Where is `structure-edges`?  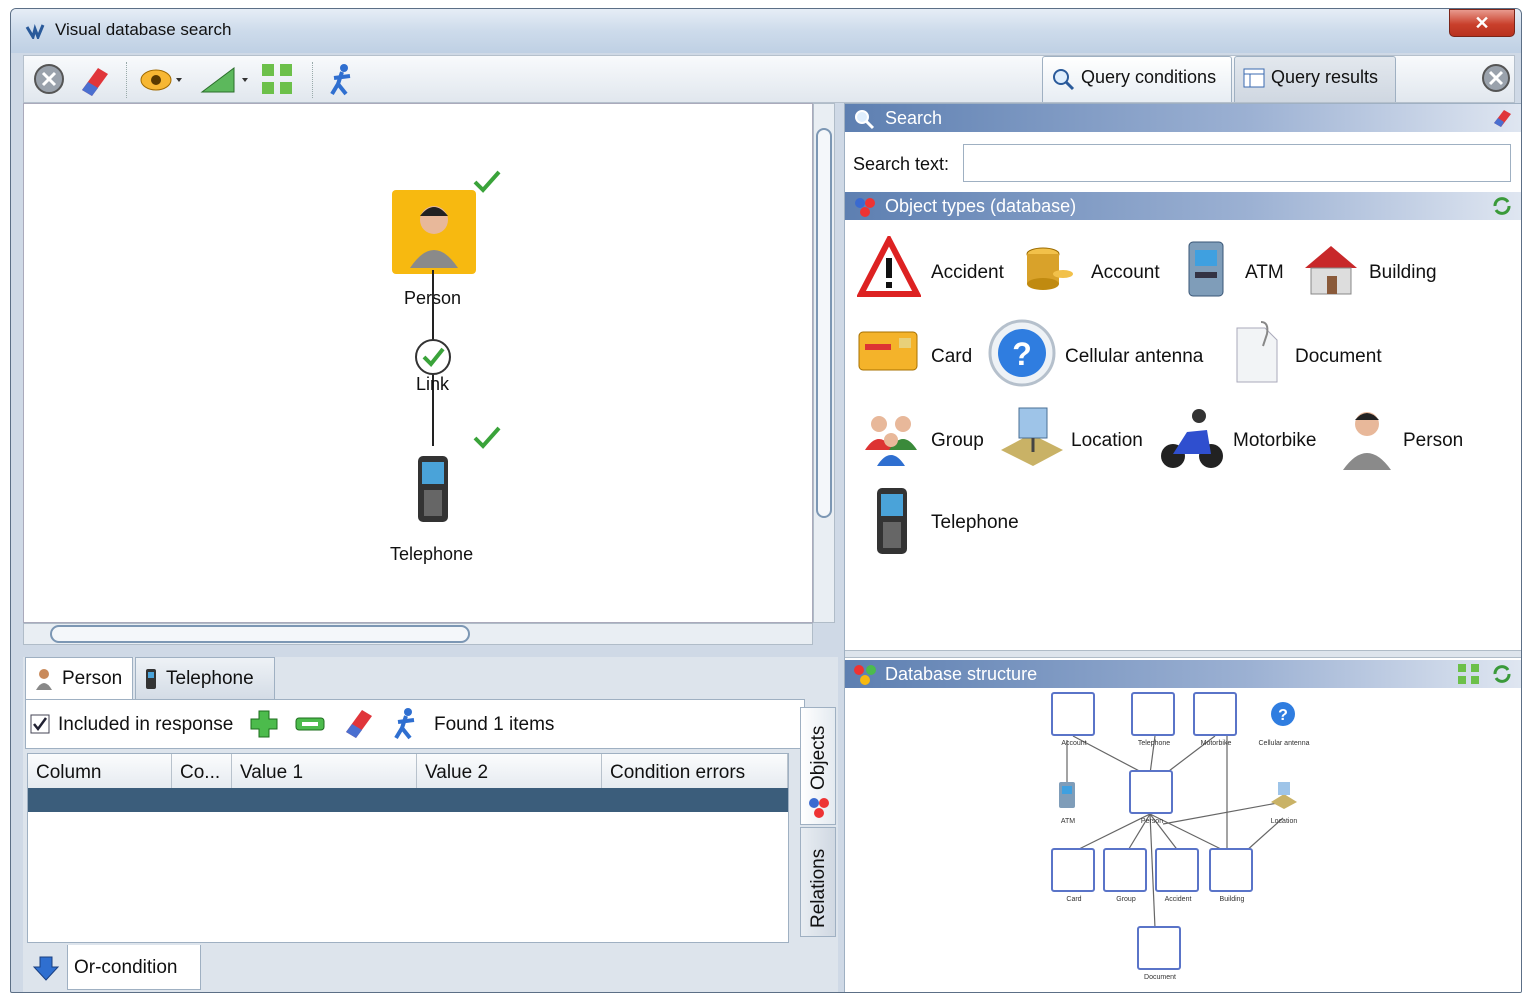 structure-edges is located at coordinates (1175, 832).